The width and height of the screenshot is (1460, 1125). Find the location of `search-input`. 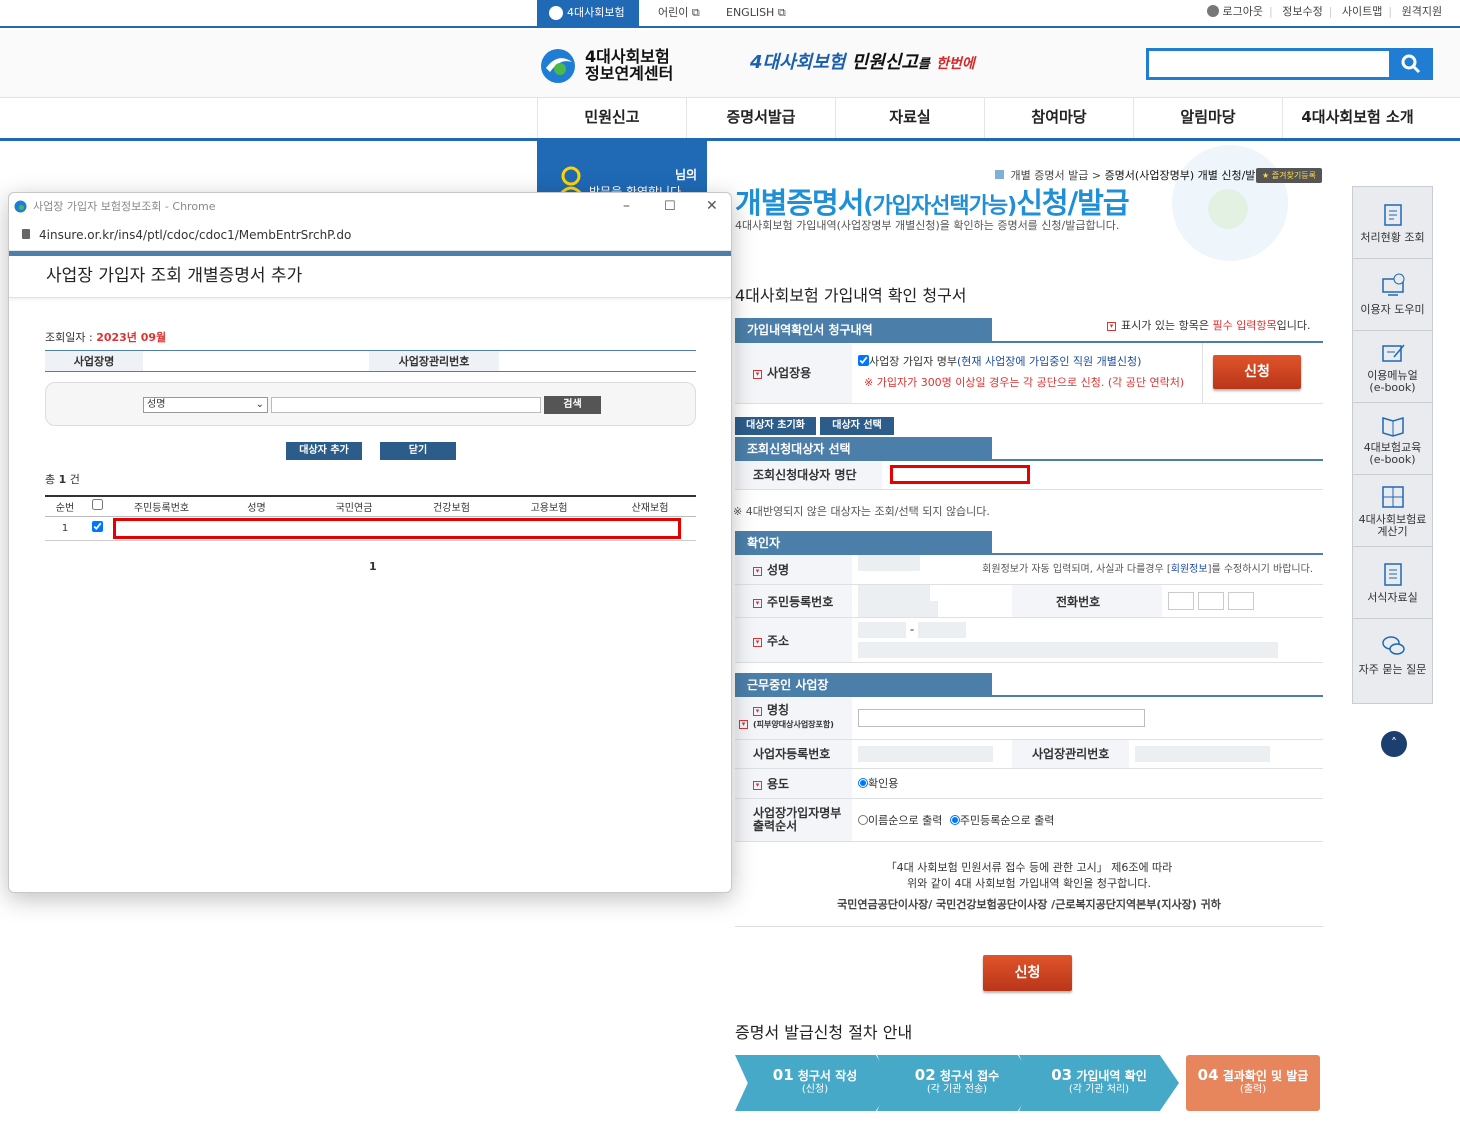

search-input is located at coordinates (1268, 64).